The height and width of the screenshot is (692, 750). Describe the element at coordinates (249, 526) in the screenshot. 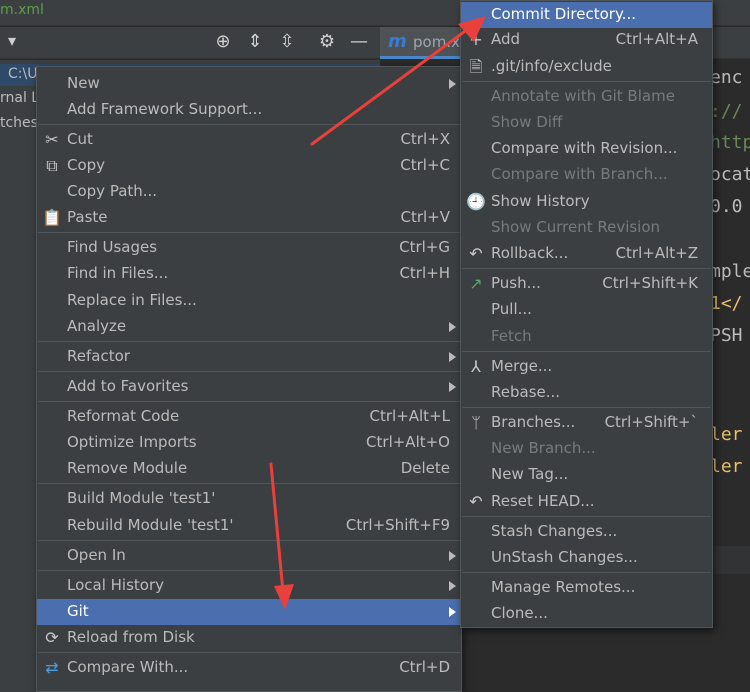

I see `menu-item-rebuild-module: Rebuild Module 'test1' Ctrl+Shift+F9` at that location.